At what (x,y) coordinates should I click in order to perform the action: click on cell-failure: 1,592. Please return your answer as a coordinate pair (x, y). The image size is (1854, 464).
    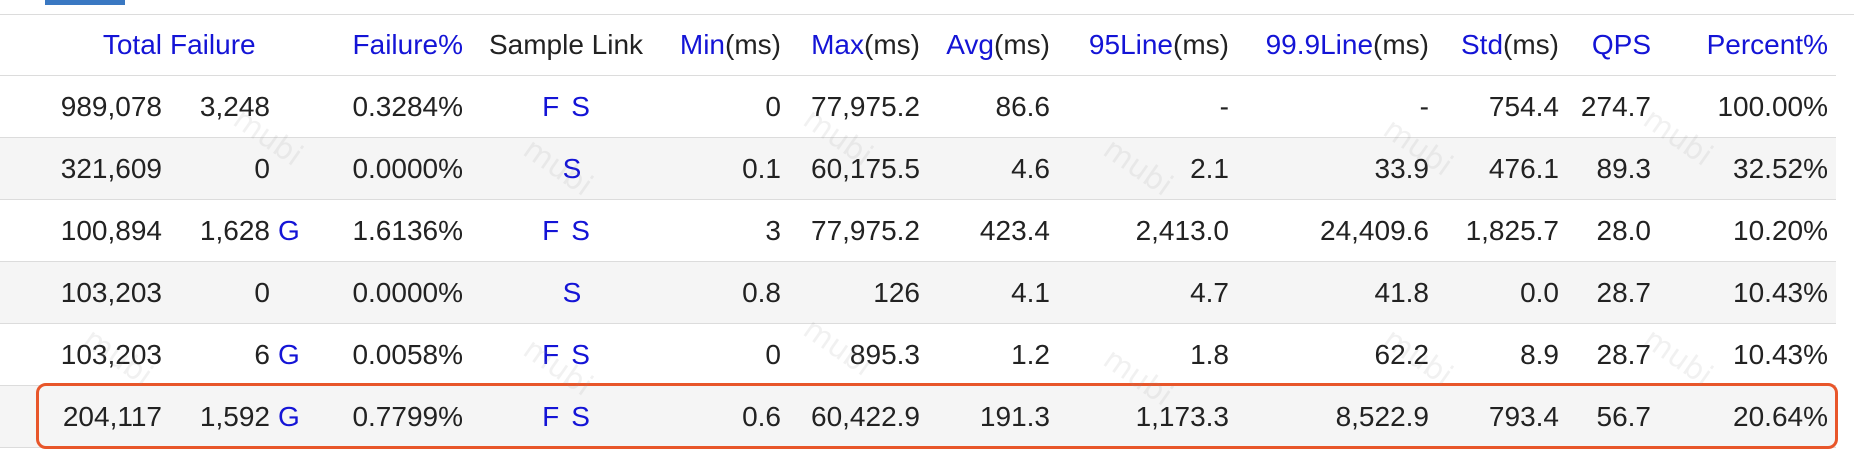
    Looking at the image, I should click on (224, 416).